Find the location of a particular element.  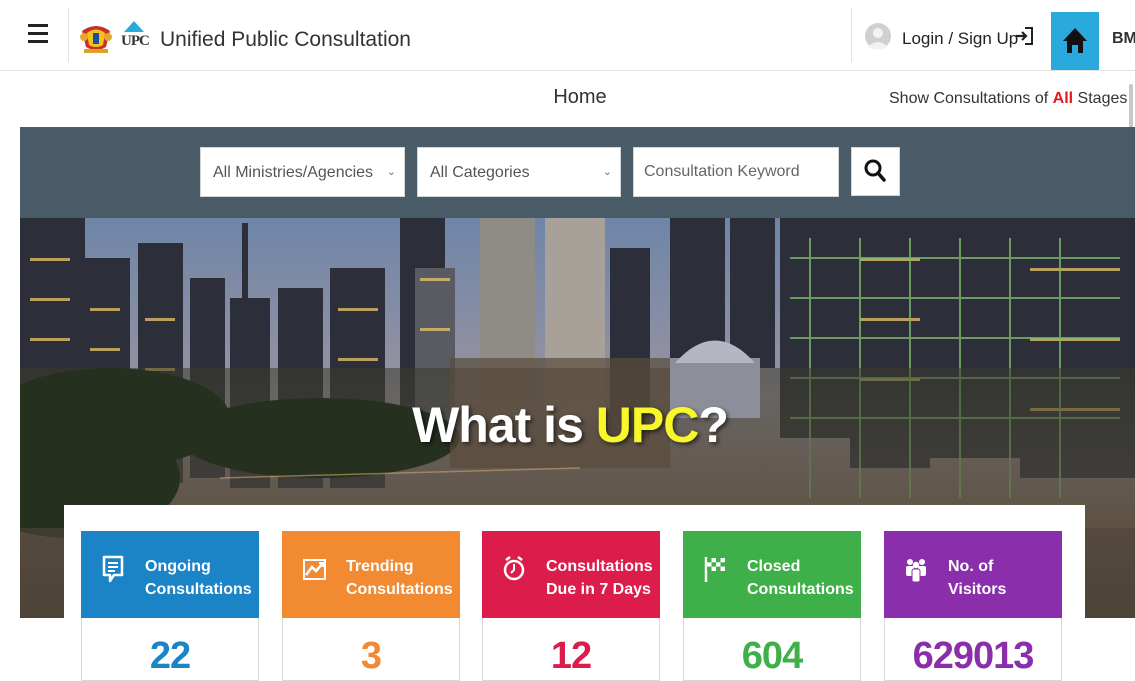

trending-chart-icon is located at coordinates (314, 569).